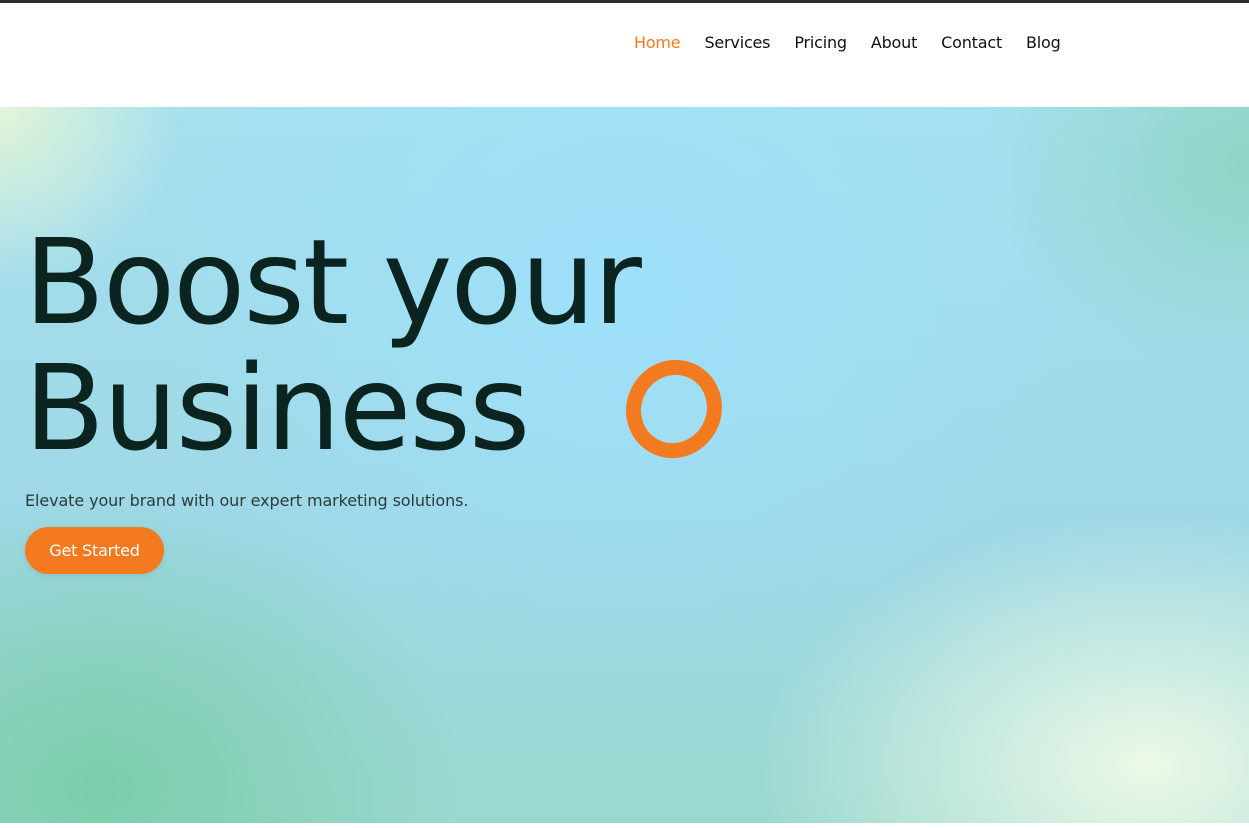  I want to click on nav-item-home: Home, so click(657, 42).